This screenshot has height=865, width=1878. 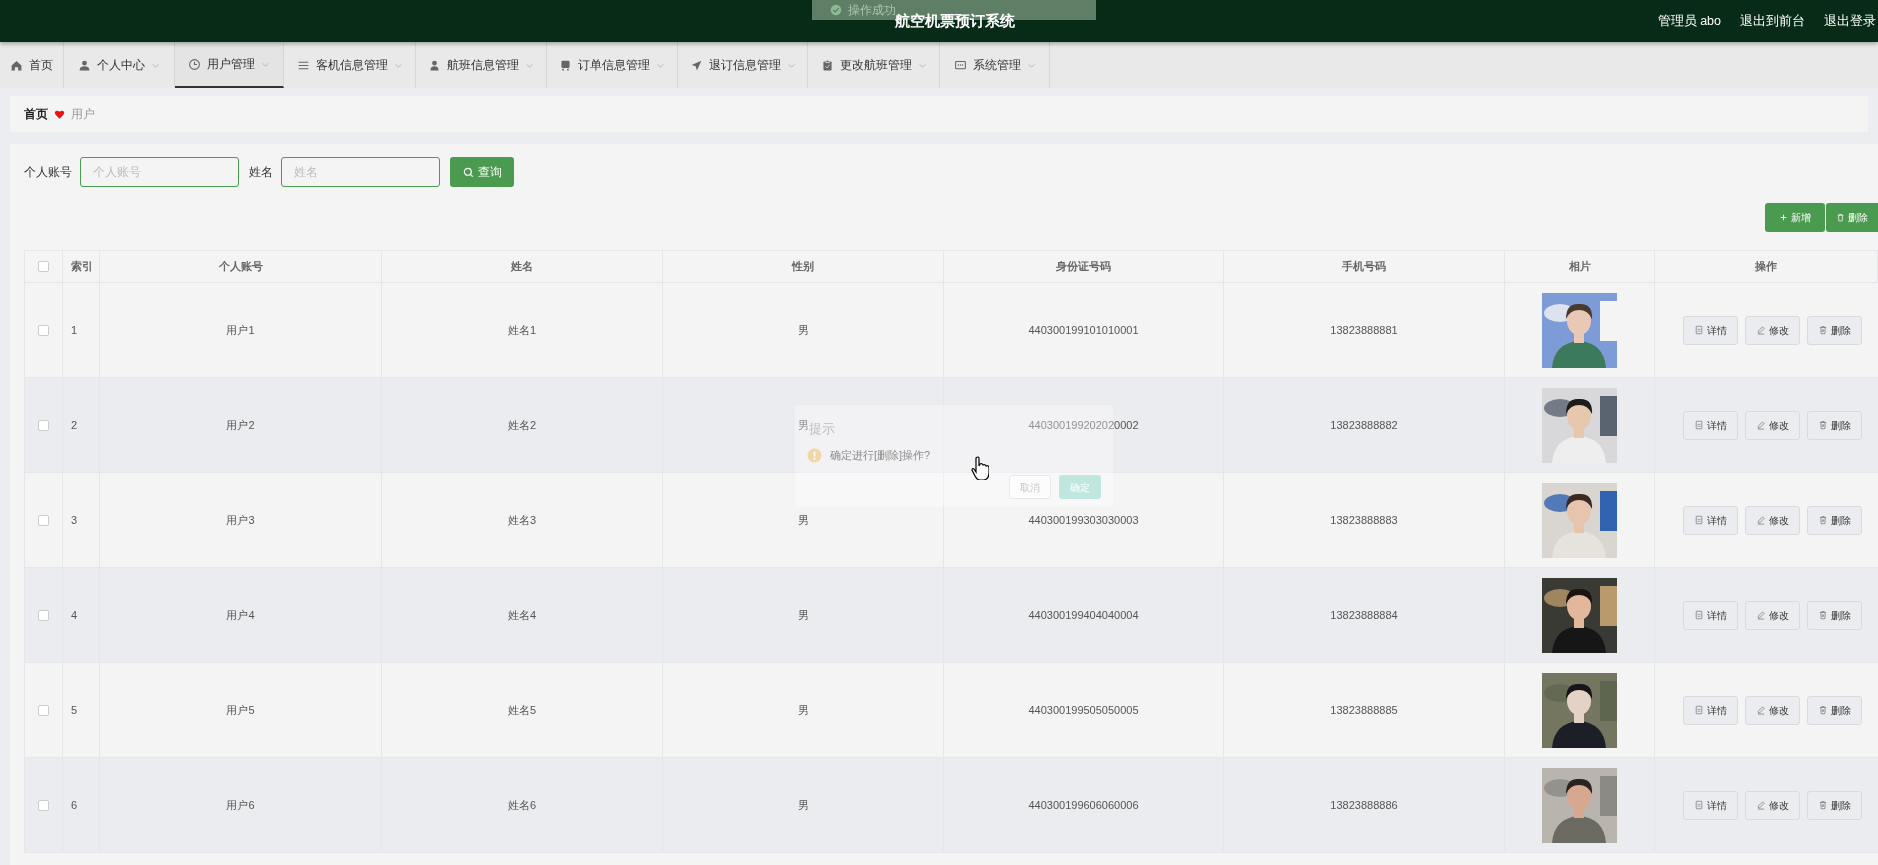 I want to click on nav-tab: 订单信息管理, so click(x=612, y=65).